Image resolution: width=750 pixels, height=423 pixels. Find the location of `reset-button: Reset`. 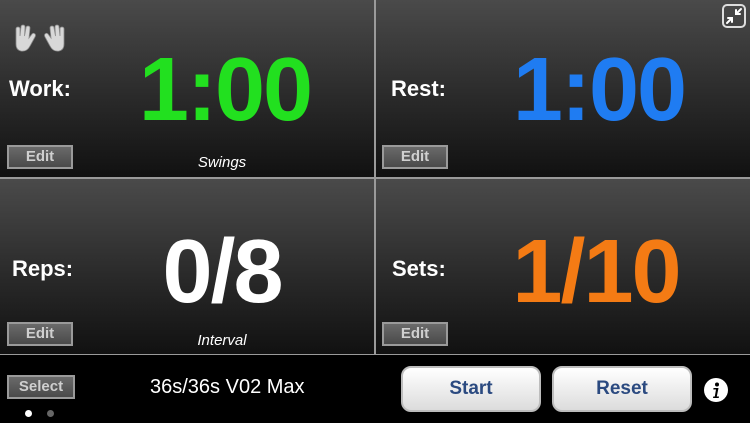

reset-button: Reset is located at coordinates (622, 389).